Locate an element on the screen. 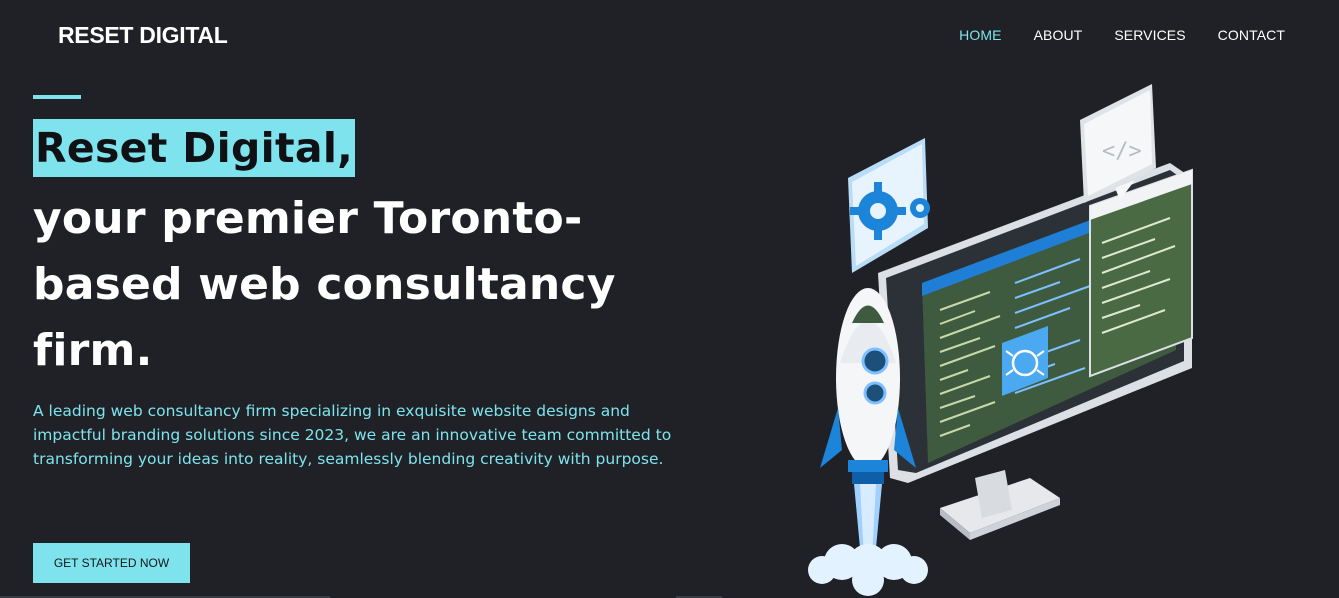 This screenshot has height=598, width=1339. headline-line: your premier Toronto- is located at coordinates (308, 218).